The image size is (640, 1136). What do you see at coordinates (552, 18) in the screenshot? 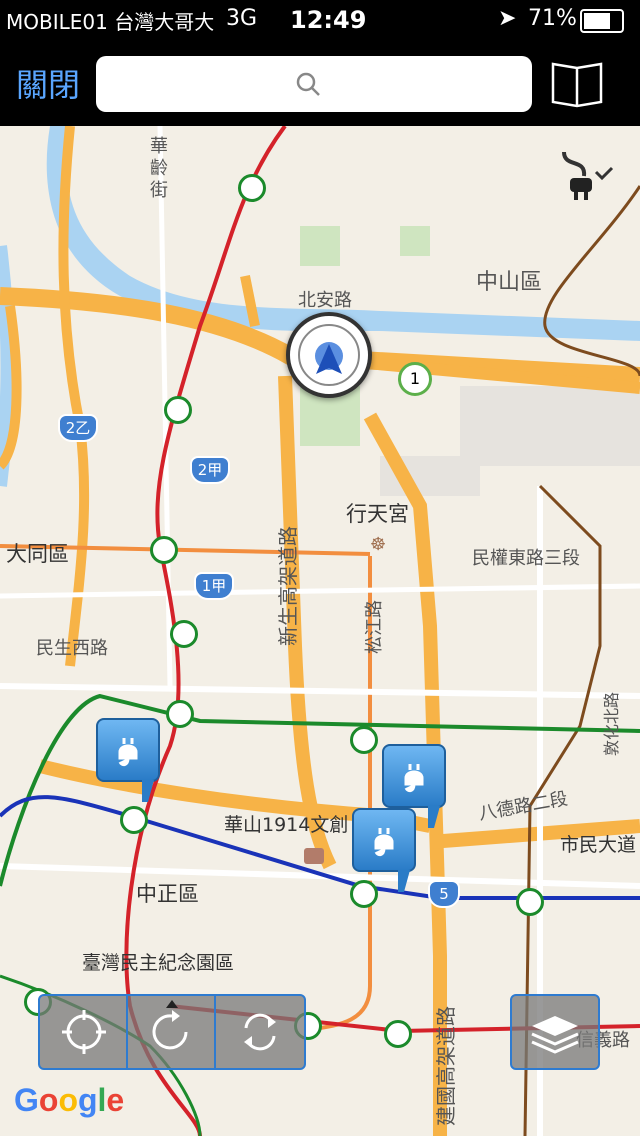
I see `battery-percent: 71%` at bounding box center [552, 18].